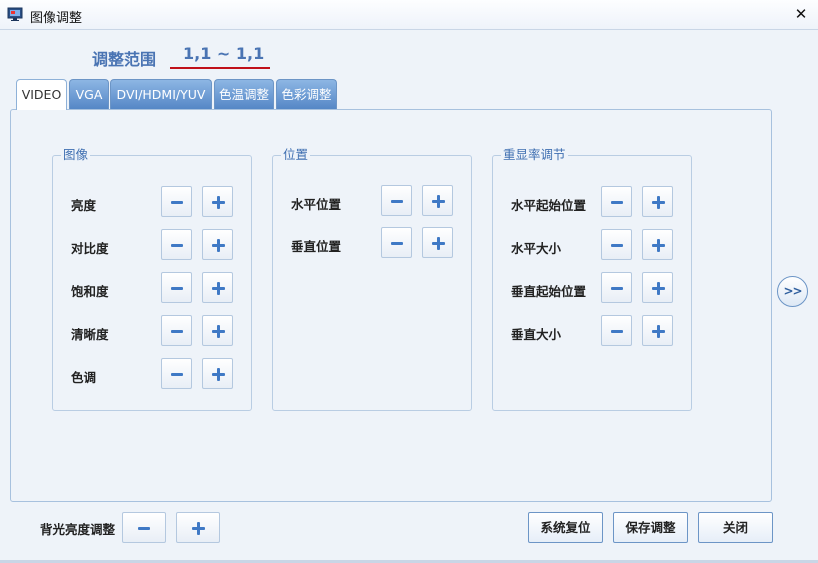 The width and height of the screenshot is (818, 563). What do you see at coordinates (565, 527) in the screenshot?
I see `system-reset-button: 系统复位` at bounding box center [565, 527].